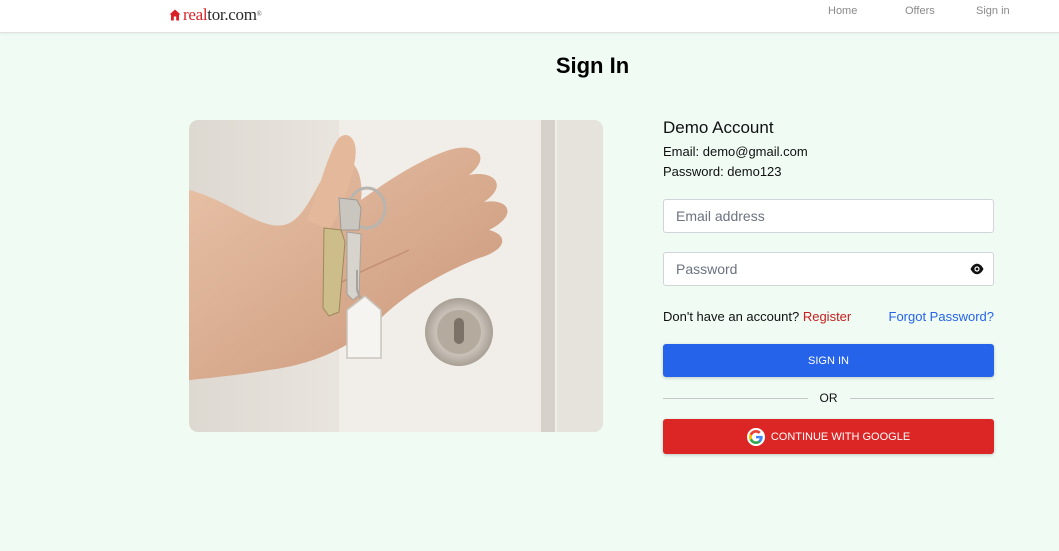  I want to click on continue-with-google-button: CONTINUE WITH GOOGLE, so click(828, 436).